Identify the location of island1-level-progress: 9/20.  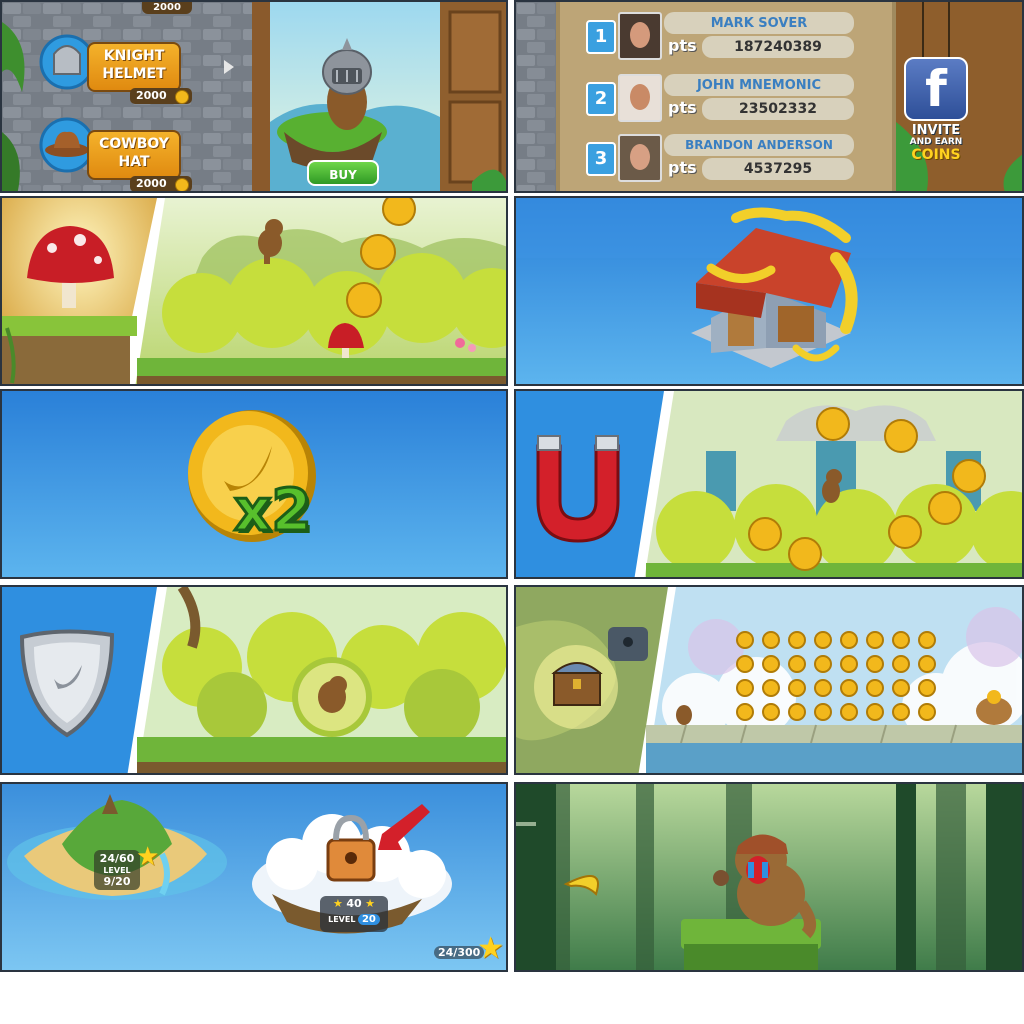
(117, 881).